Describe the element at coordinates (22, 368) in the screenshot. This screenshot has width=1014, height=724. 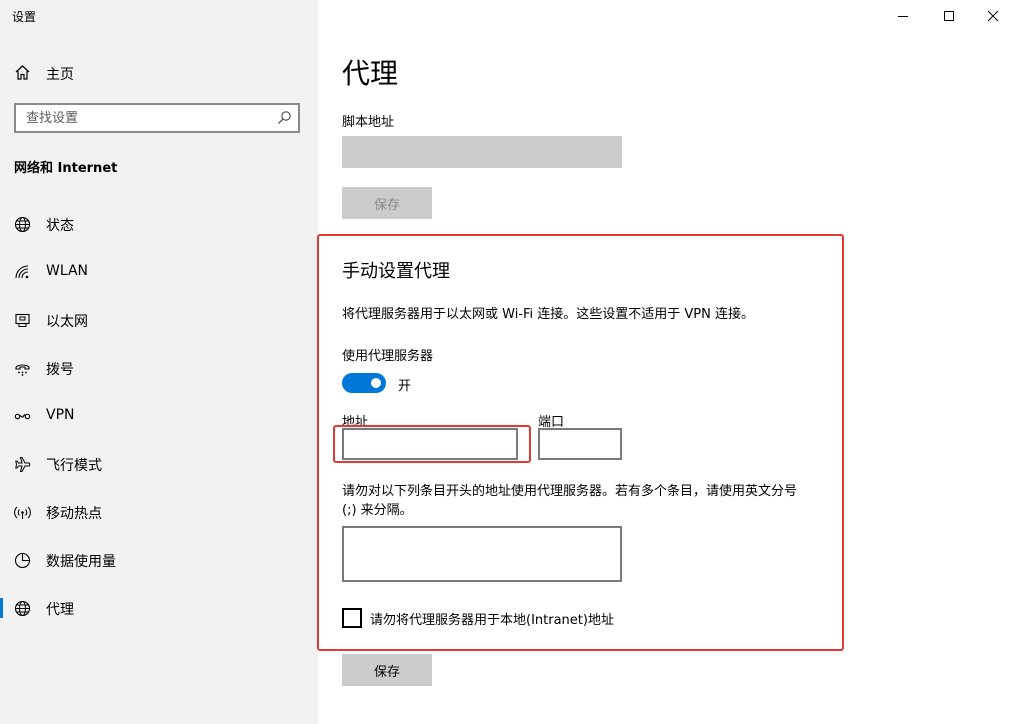
I see `dialup-icon` at that location.